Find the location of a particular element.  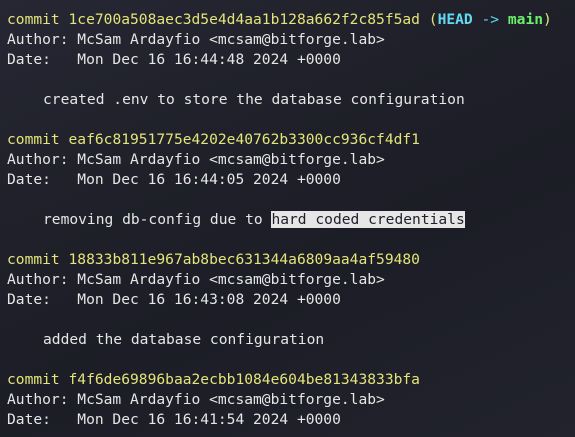

branch-ref-label: main is located at coordinates (525, 19).